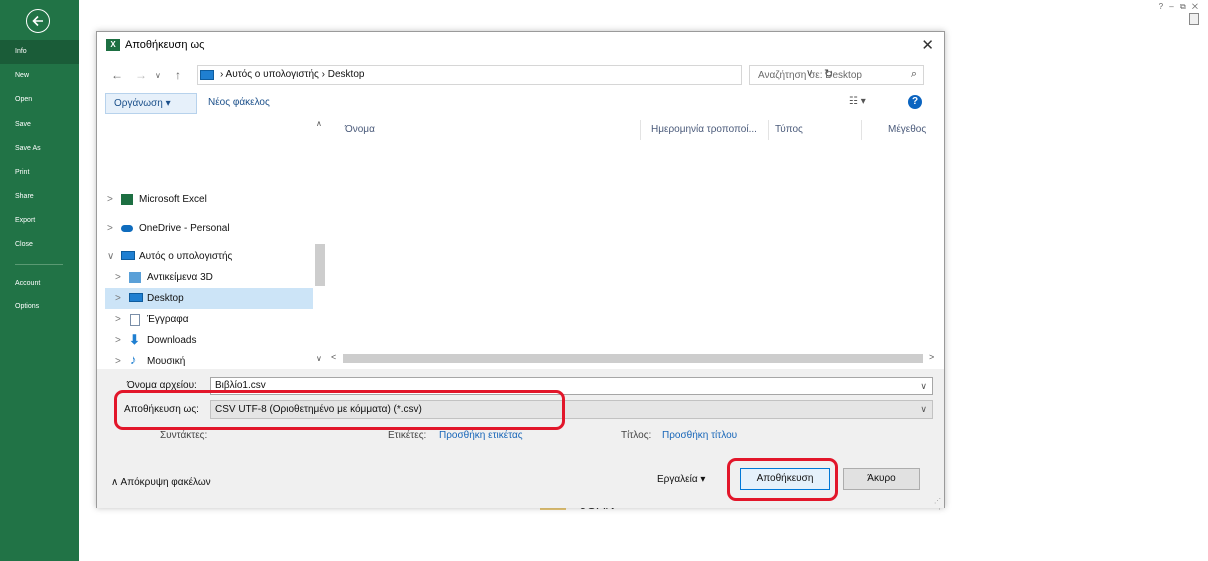 This screenshot has height=561, width=1208. I want to click on tree-item-onedrive: > OneDrive - Personal, so click(209, 228).